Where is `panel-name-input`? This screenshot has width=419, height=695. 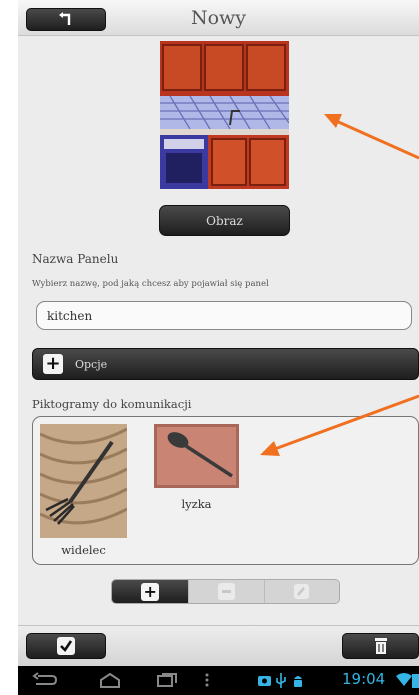
panel-name-input is located at coordinates (224, 315).